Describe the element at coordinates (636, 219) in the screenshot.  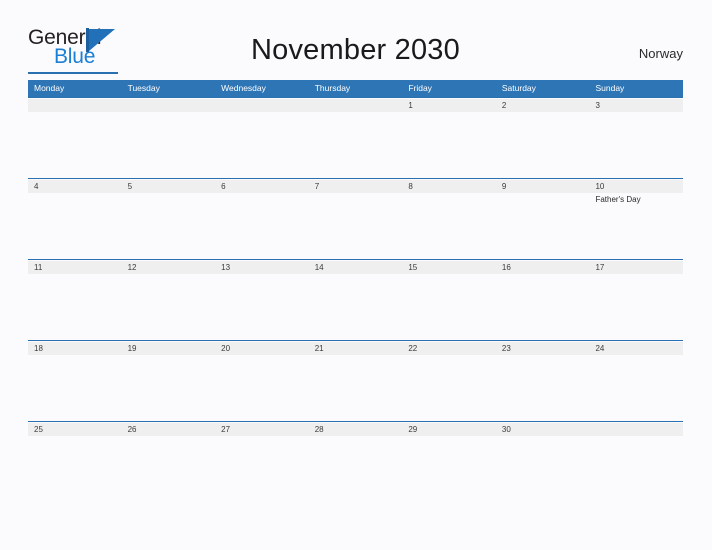
I see `calendar-day-cell: 10 Father's Day` at that location.